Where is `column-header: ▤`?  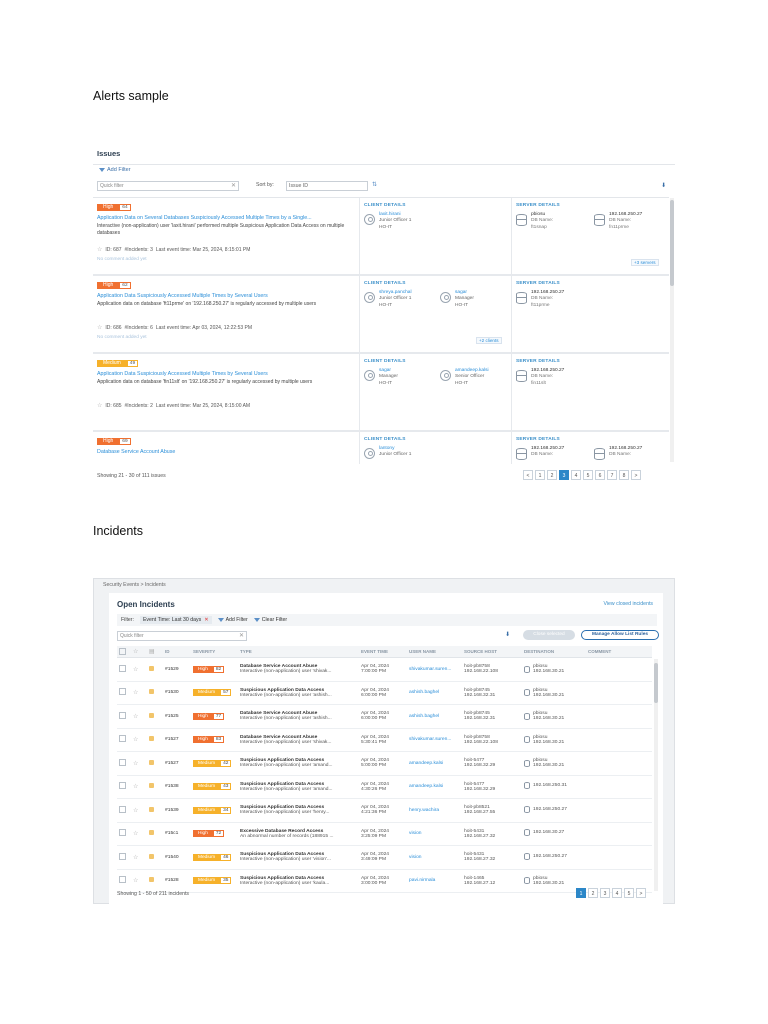 column-header: ▤ is located at coordinates (155, 652).